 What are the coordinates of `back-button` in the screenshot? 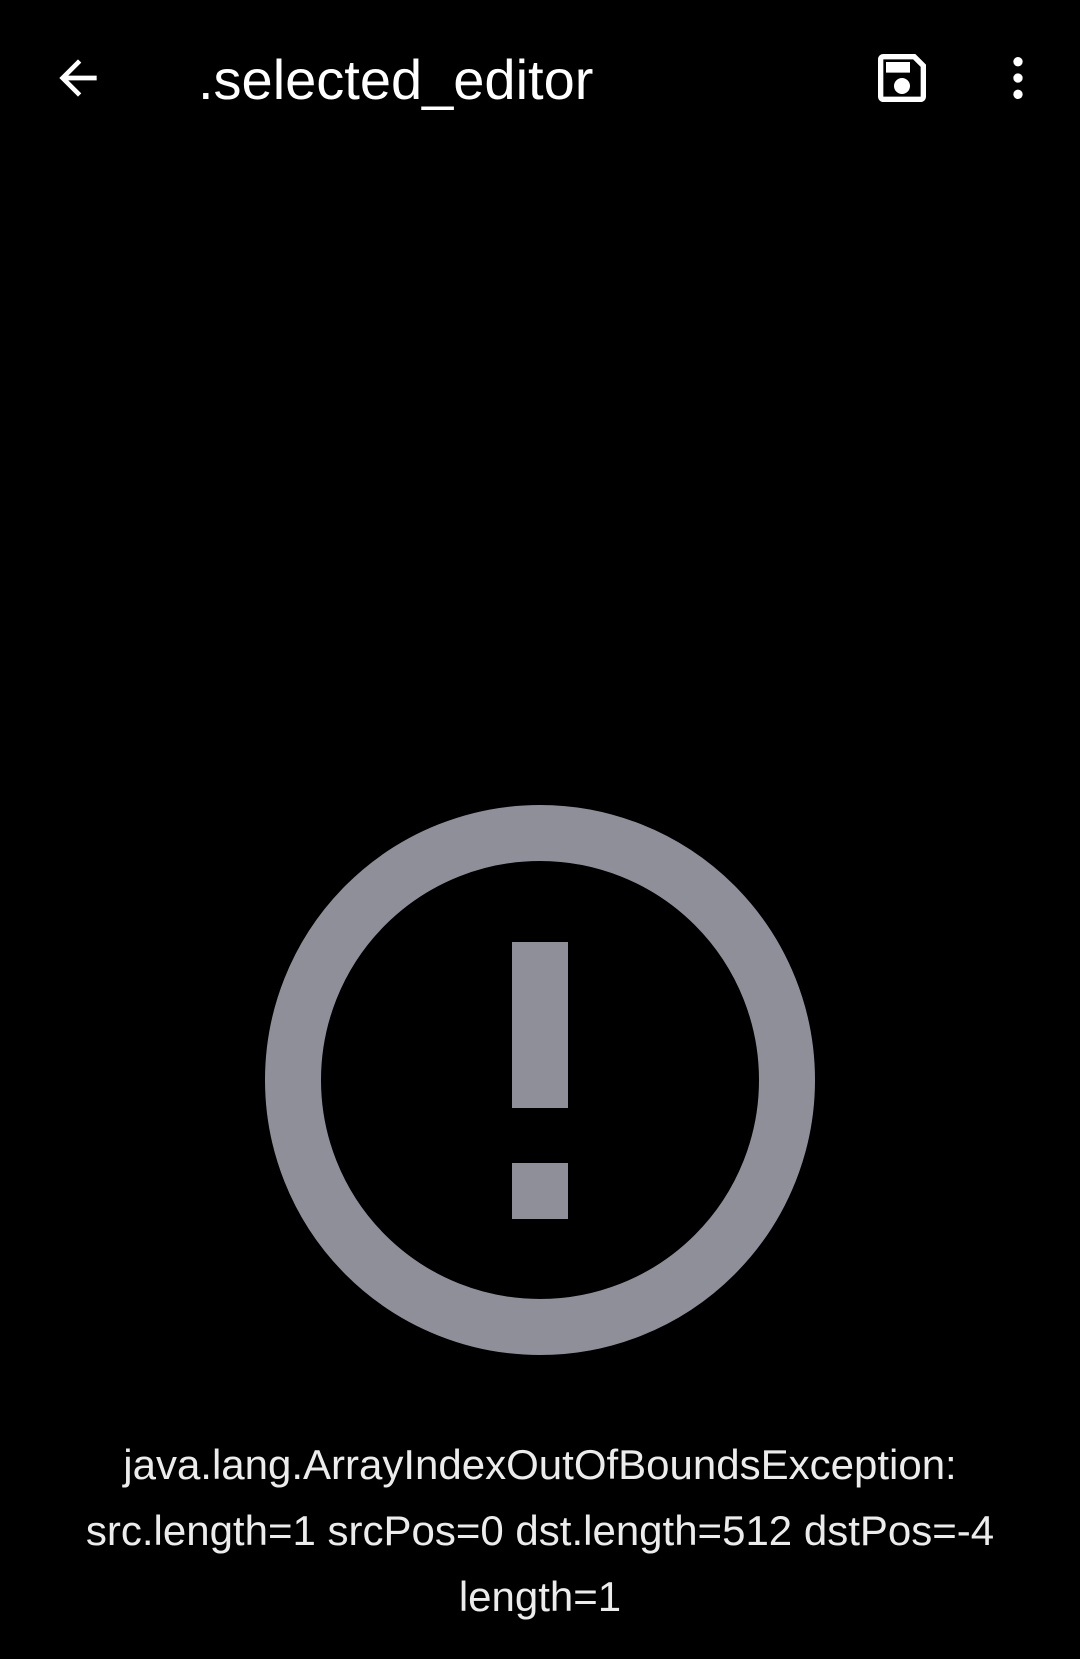 It's located at (78, 78).